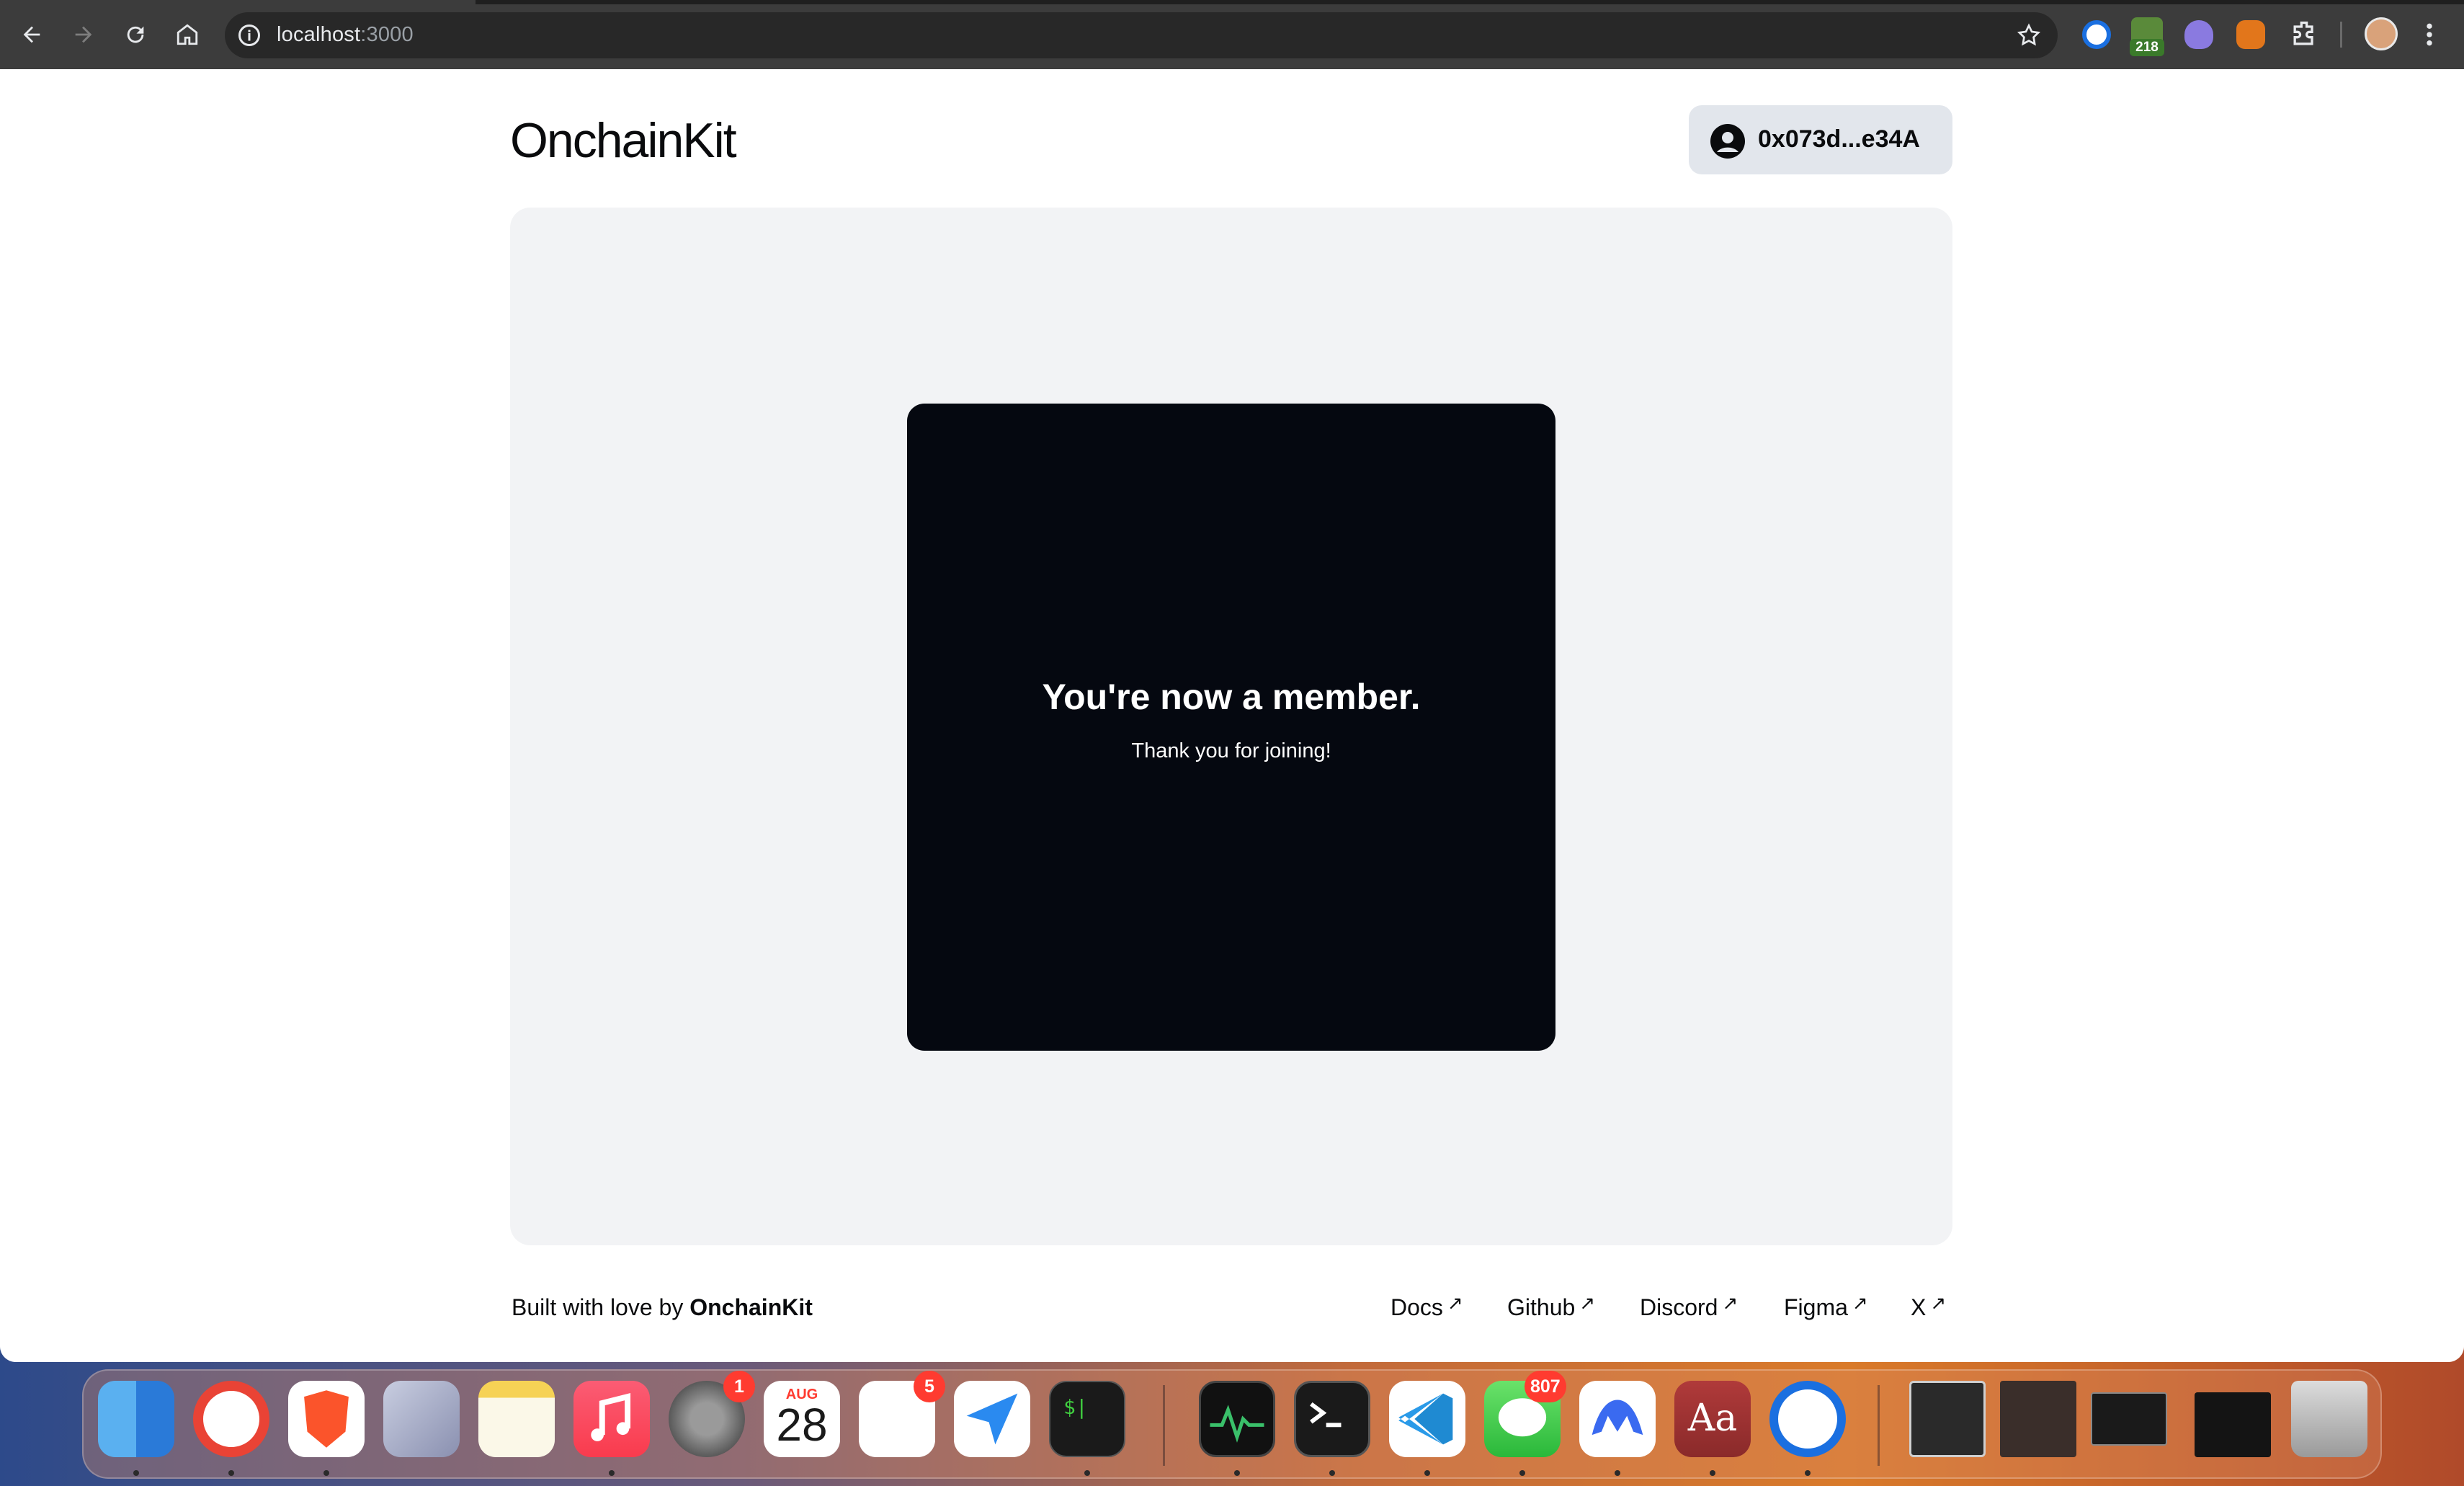 Image resolution: width=2464 pixels, height=1486 pixels. I want to click on address-bar: localhost:3000, so click(1141, 35).